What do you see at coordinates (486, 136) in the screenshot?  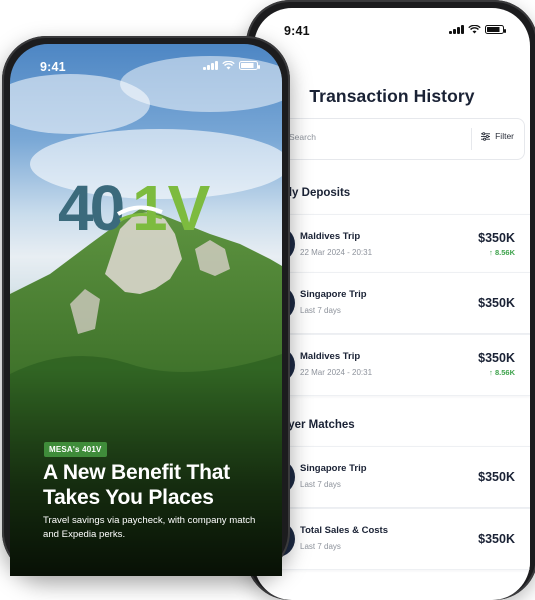 I see `filter-icon` at bounding box center [486, 136].